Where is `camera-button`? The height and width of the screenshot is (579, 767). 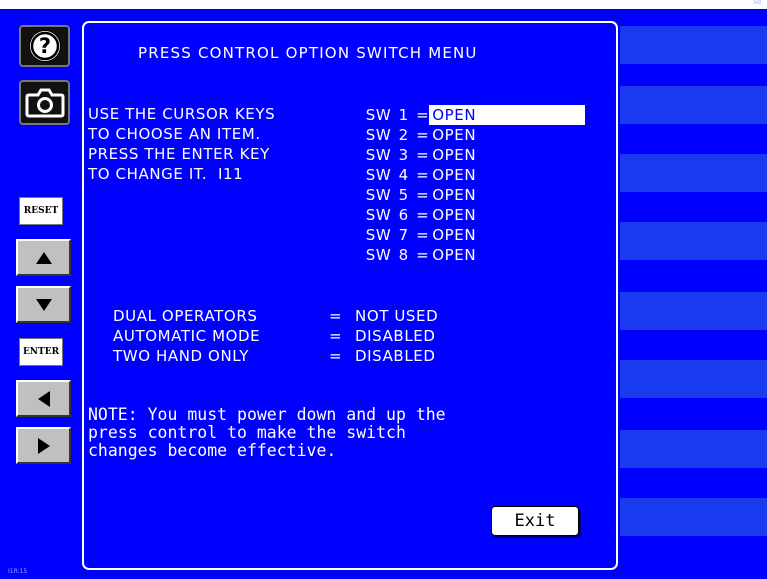
camera-button is located at coordinates (44, 102).